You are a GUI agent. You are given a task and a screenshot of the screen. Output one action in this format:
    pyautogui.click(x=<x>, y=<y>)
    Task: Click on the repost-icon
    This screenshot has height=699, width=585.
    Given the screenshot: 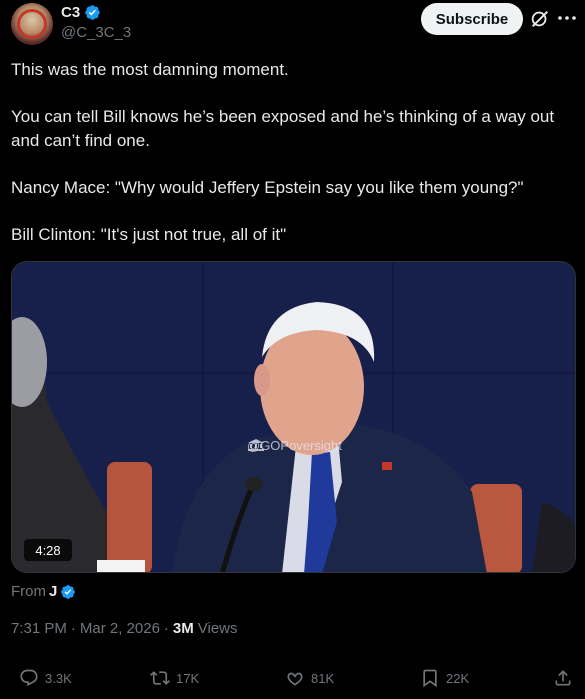 What is the action you would take?
    pyautogui.click(x=160, y=678)
    